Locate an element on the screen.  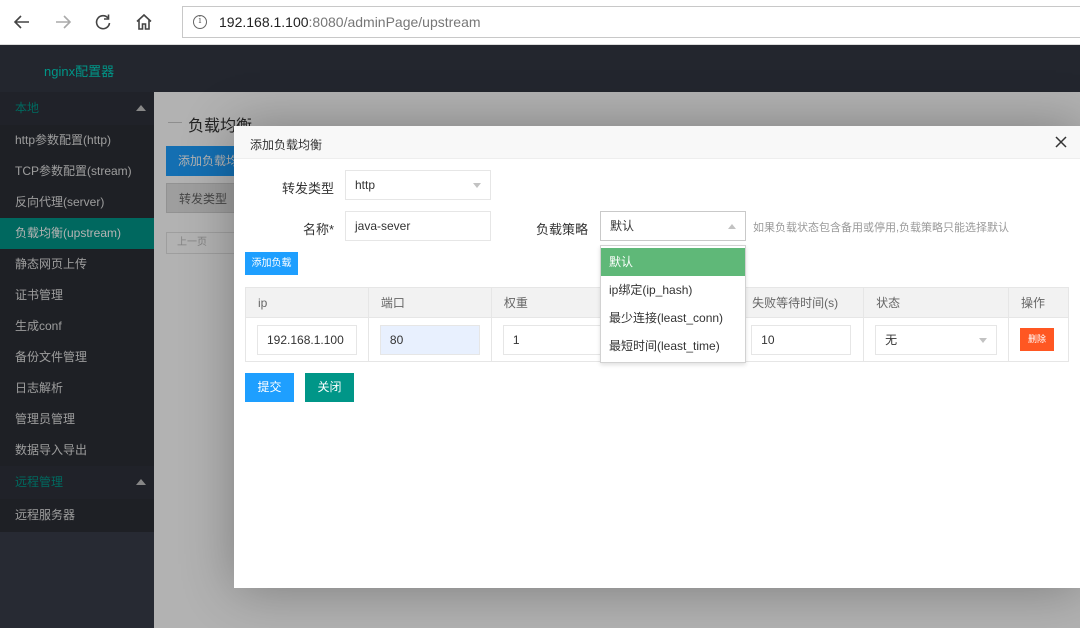
info-icon: i is located at coordinates (200, 22).